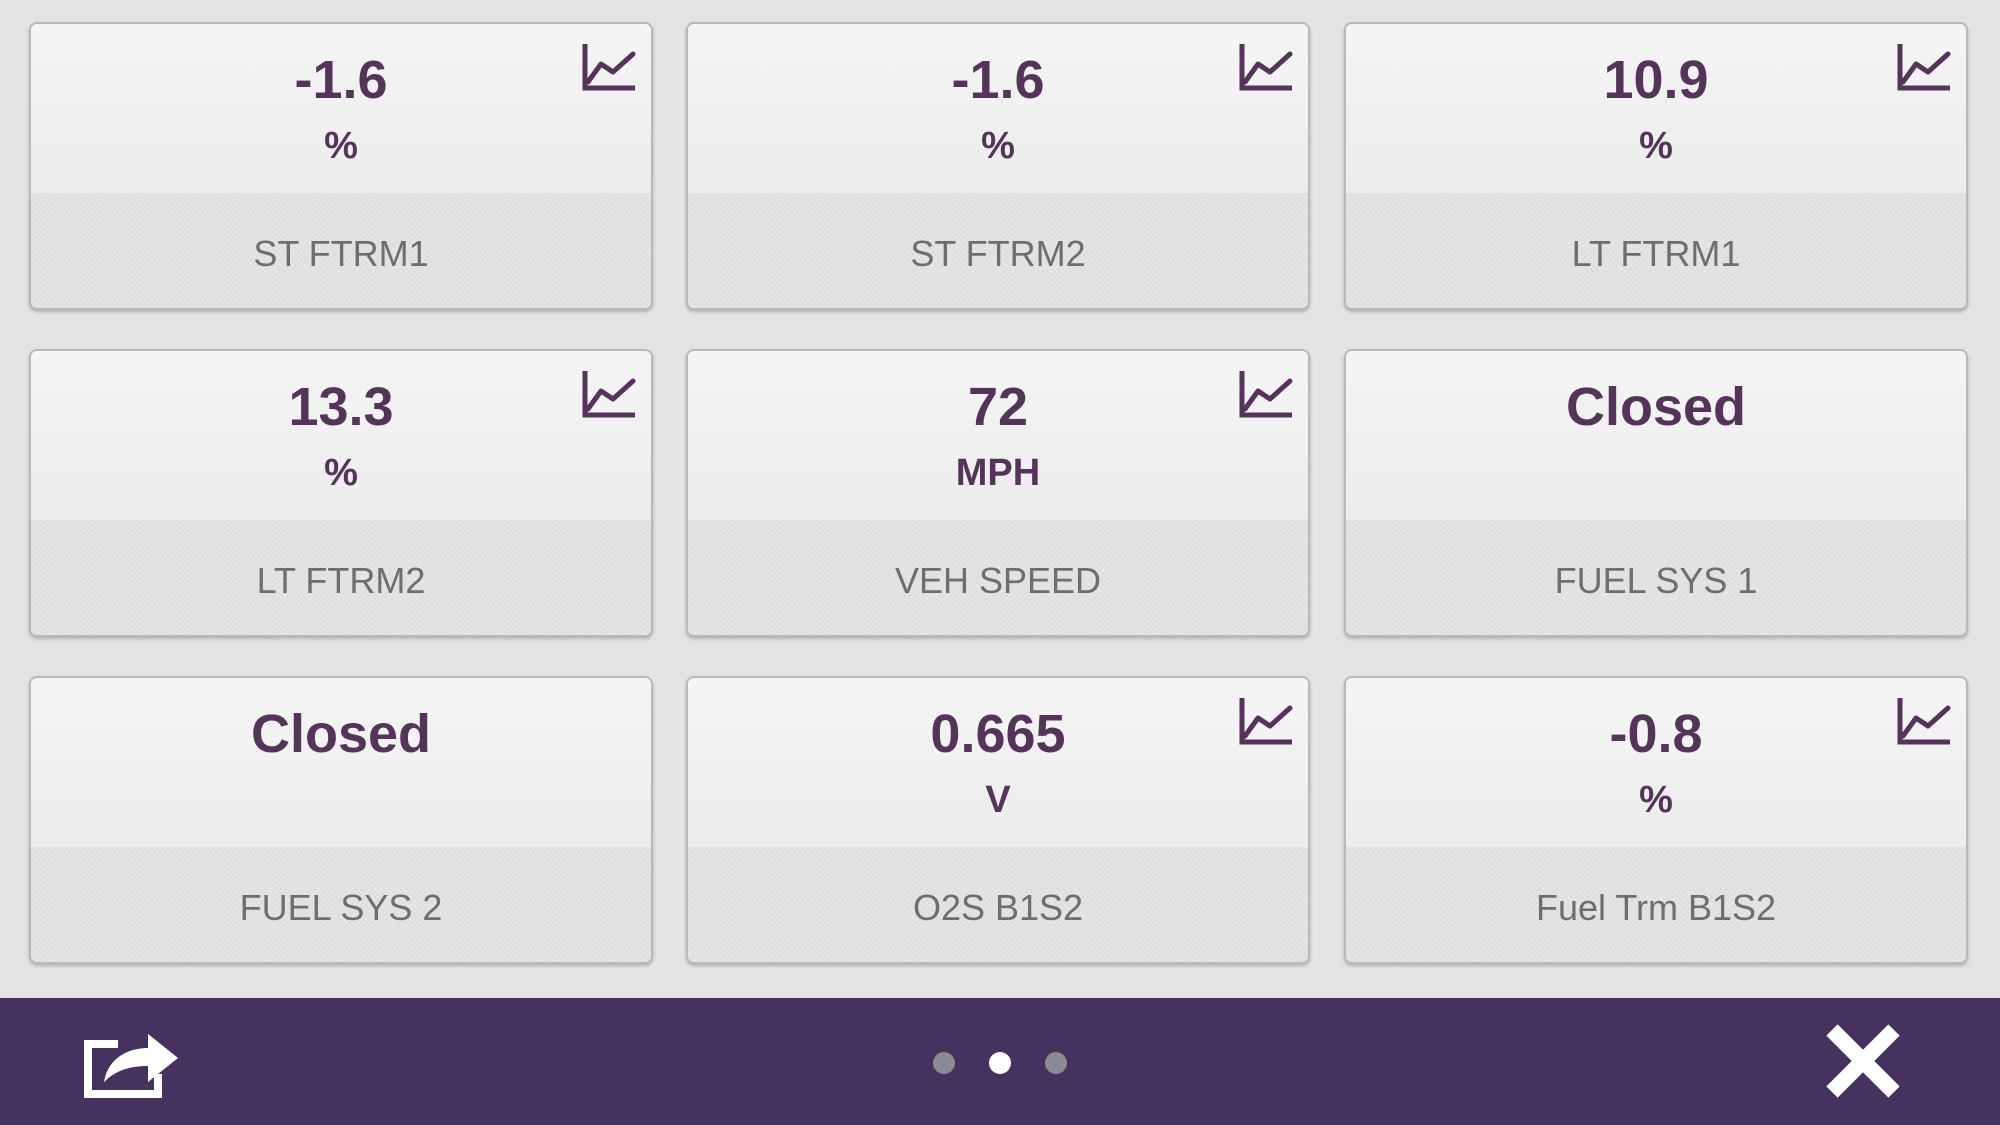  What do you see at coordinates (341, 907) in the screenshot?
I see `tile-label: FUEL SYS 2` at bounding box center [341, 907].